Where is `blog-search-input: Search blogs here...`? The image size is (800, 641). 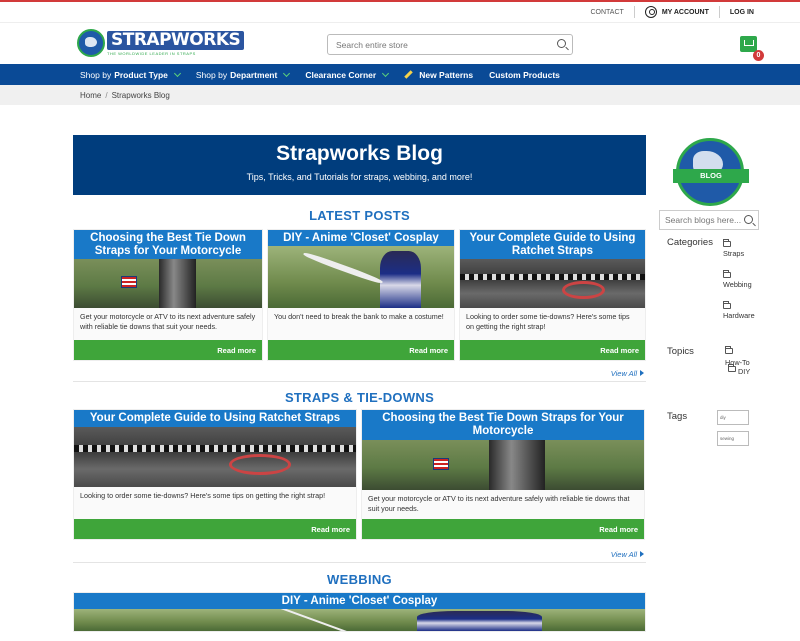
blog-search-input: Search blogs here... is located at coordinates (709, 220).